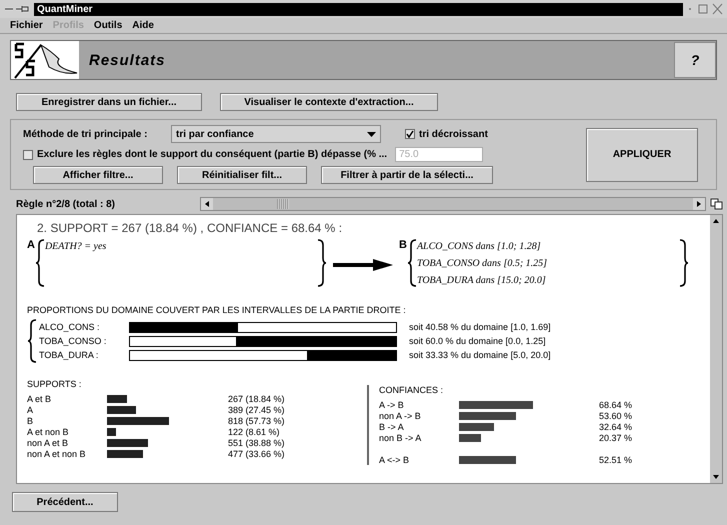 The image size is (727, 525). What do you see at coordinates (45, 60) in the screenshot?
I see `flag-logo-drawing` at bounding box center [45, 60].